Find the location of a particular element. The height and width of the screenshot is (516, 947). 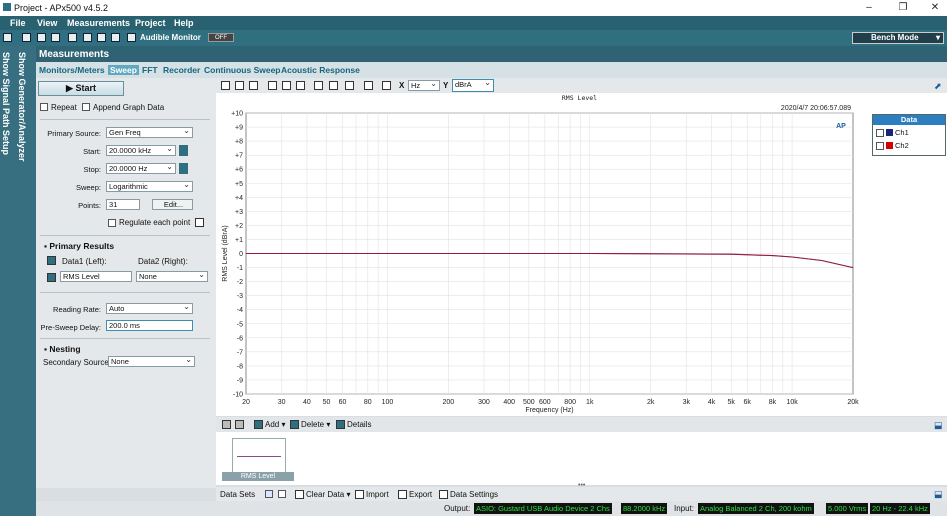

y-tick-label: -4 is located at coordinates (240, 310).